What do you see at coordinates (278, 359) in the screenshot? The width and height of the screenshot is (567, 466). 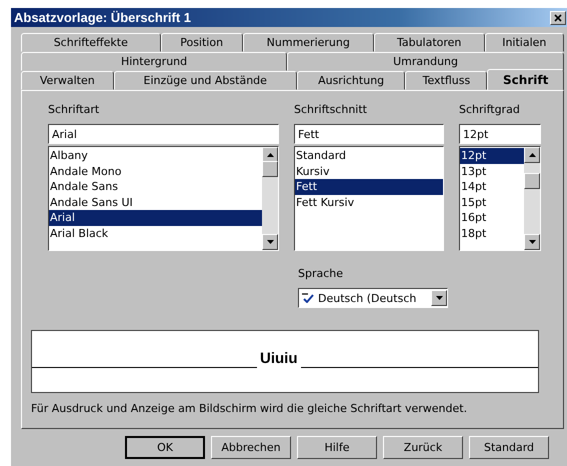 I see `preview-text: Uiuiu` at bounding box center [278, 359].